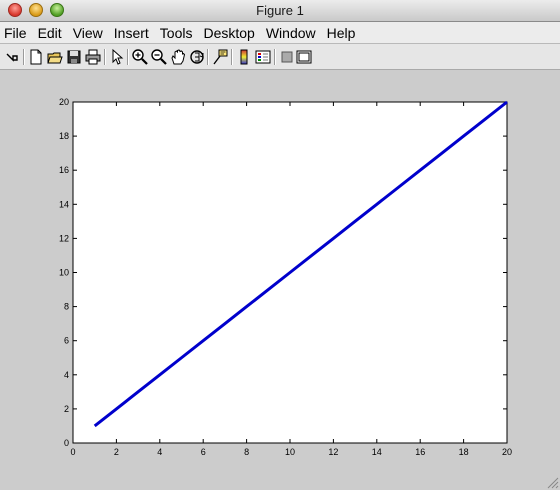 The height and width of the screenshot is (490, 560). I want to click on menu-help: Help, so click(341, 33).